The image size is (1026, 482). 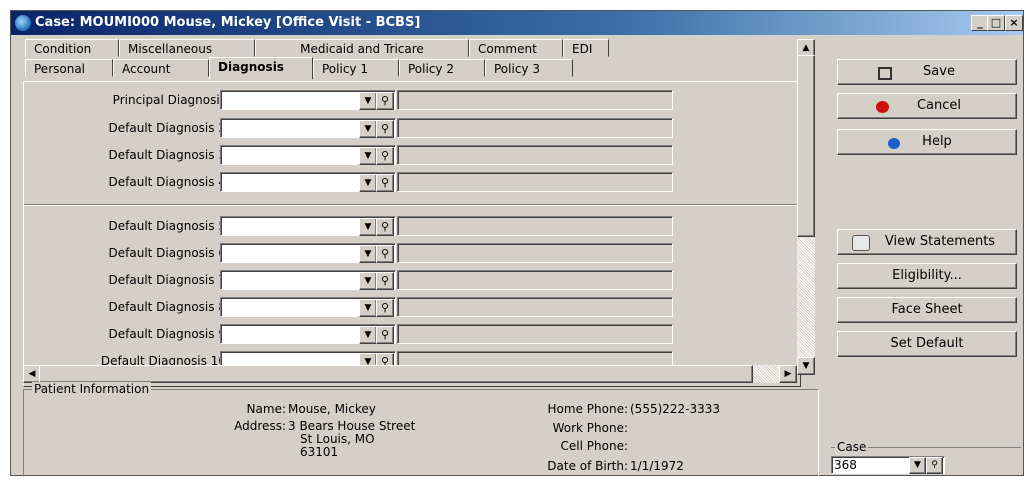 I want to click on face-sheet-button: Face Sheet, so click(x=927, y=310).